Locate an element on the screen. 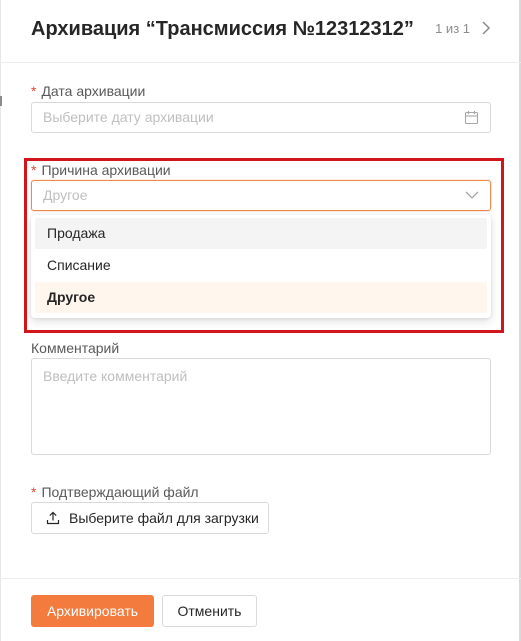 The image size is (521, 641). upload-file-button: Выберите файл для загрузки is located at coordinates (150, 518).